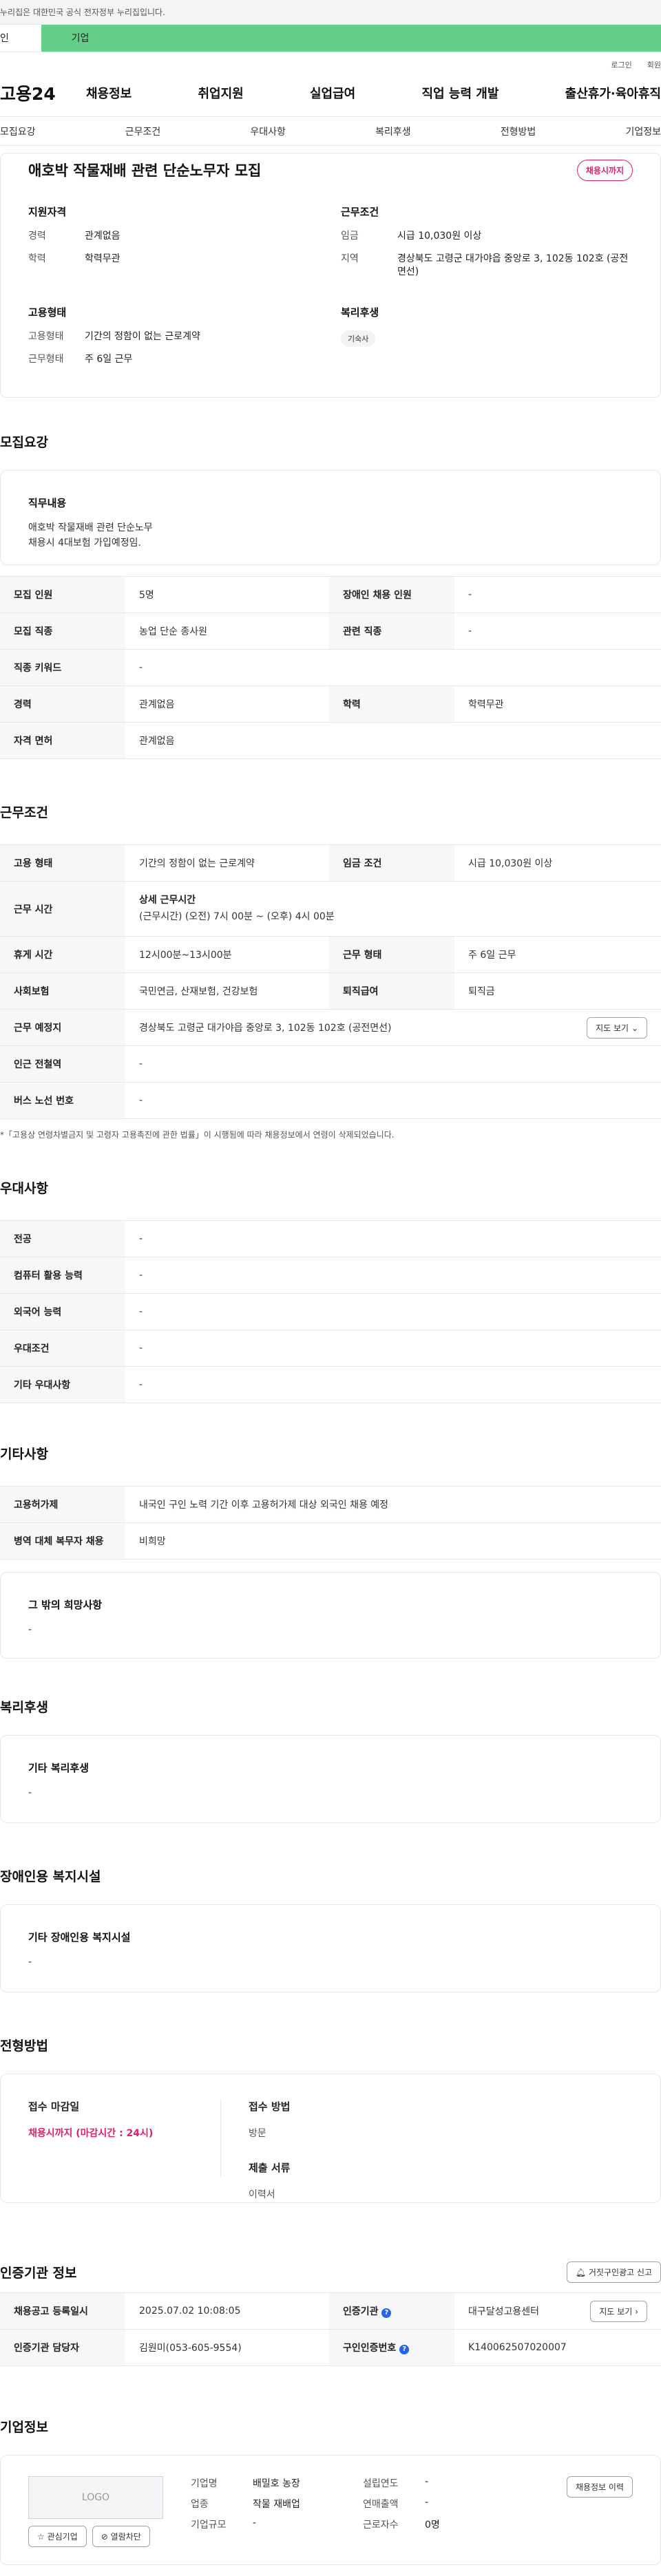 Image resolution: width=661 pixels, height=2576 pixels. I want to click on table-row: 모집 인원 5명 장애인 채용 인원 -, so click(330, 594).